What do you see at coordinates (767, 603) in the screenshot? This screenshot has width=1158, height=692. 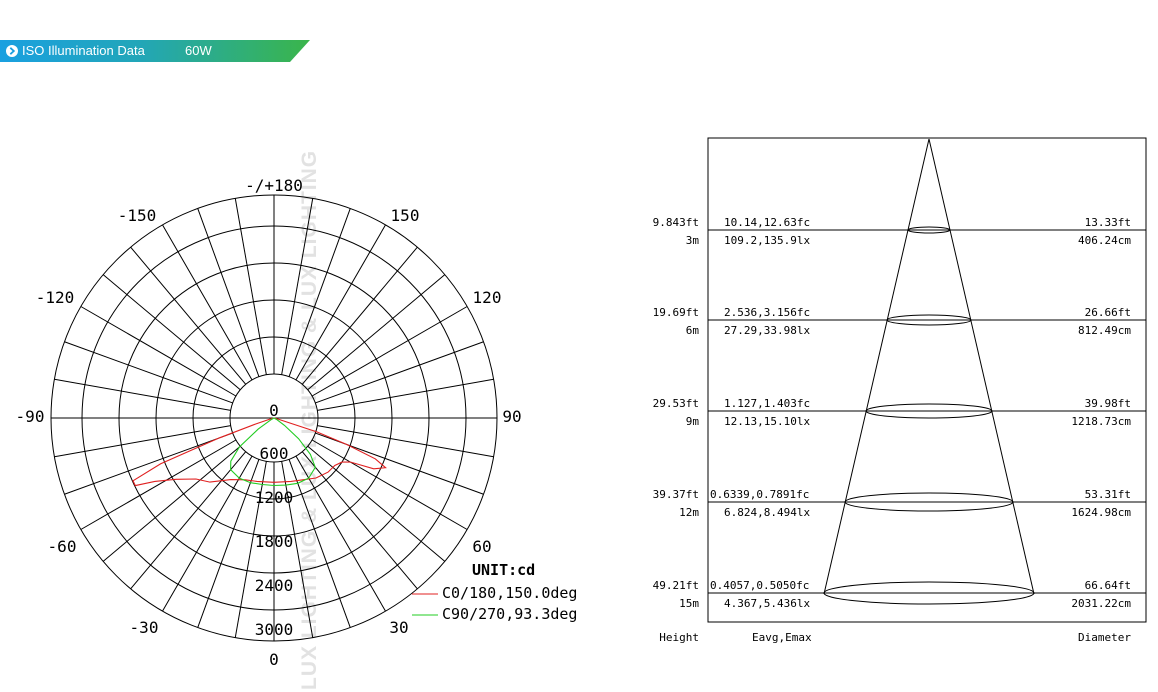 I see `row-eavg-lx: 4.367,5.436lx` at bounding box center [767, 603].